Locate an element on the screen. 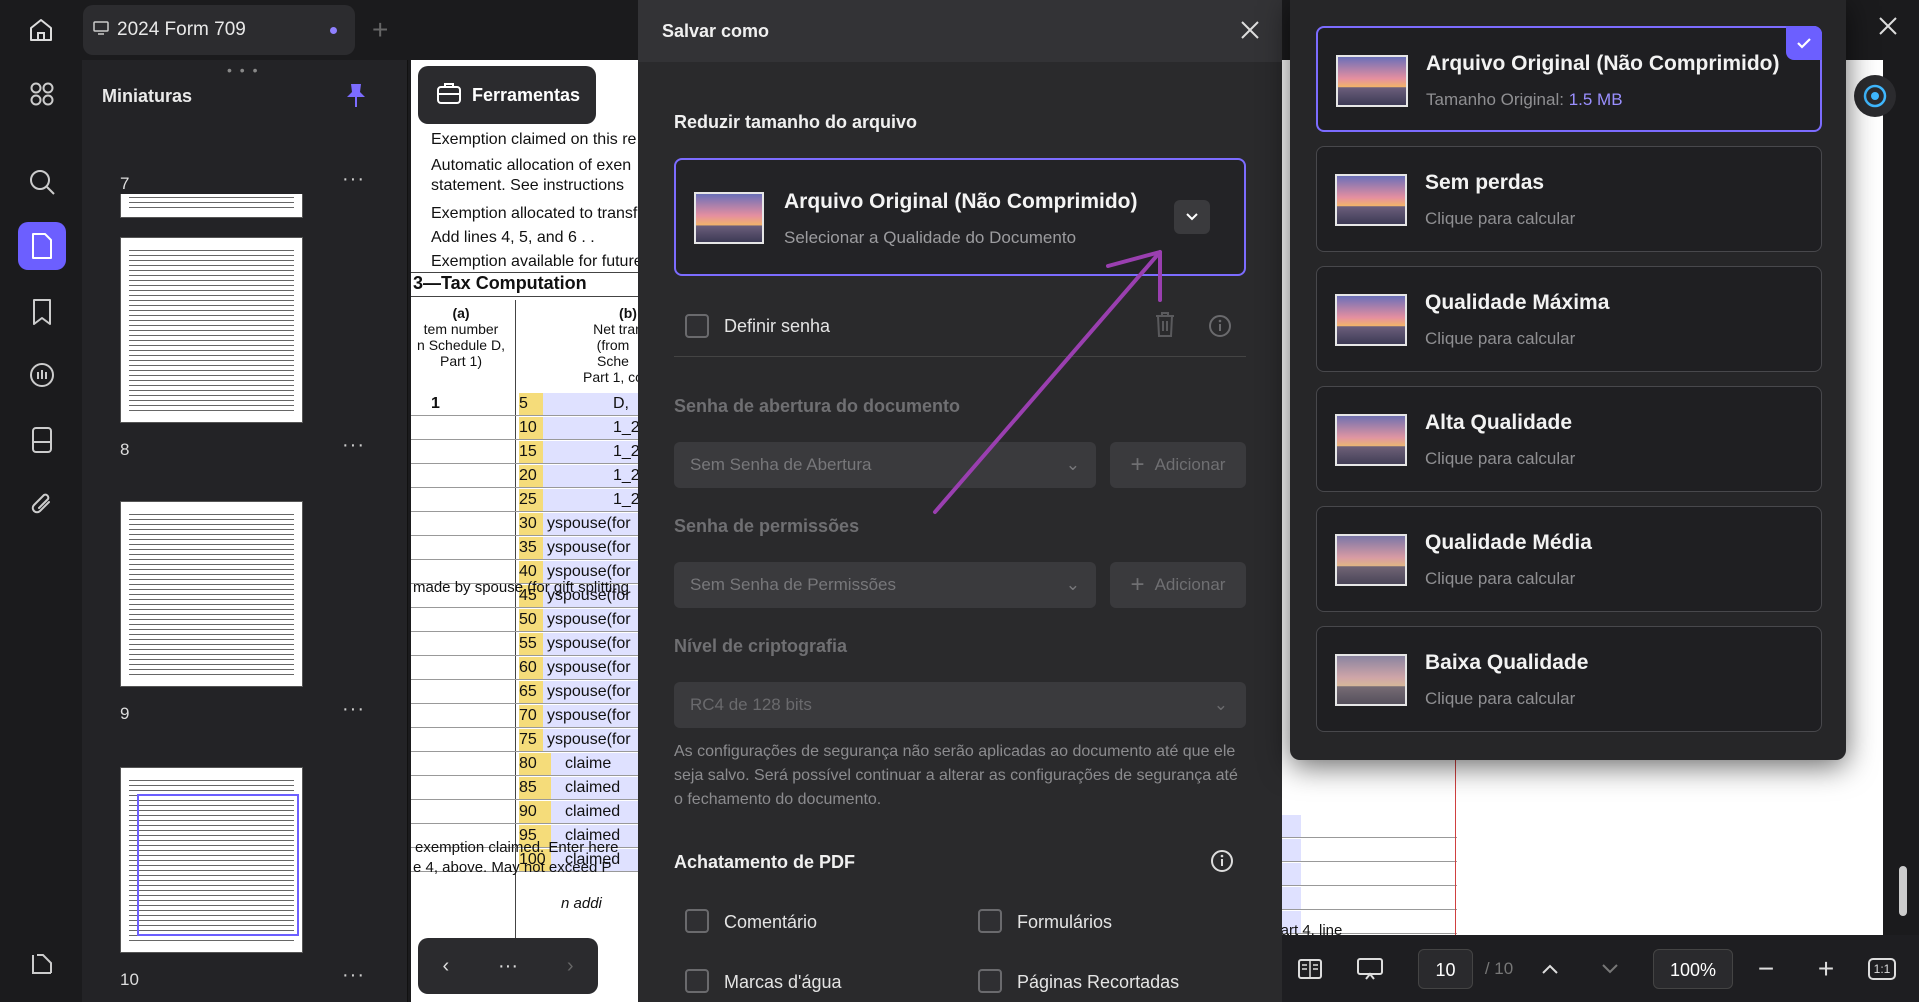 The width and height of the screenshot is (1919, 1002). sidebar-toggle-icon is located at coordinates (42, 964).